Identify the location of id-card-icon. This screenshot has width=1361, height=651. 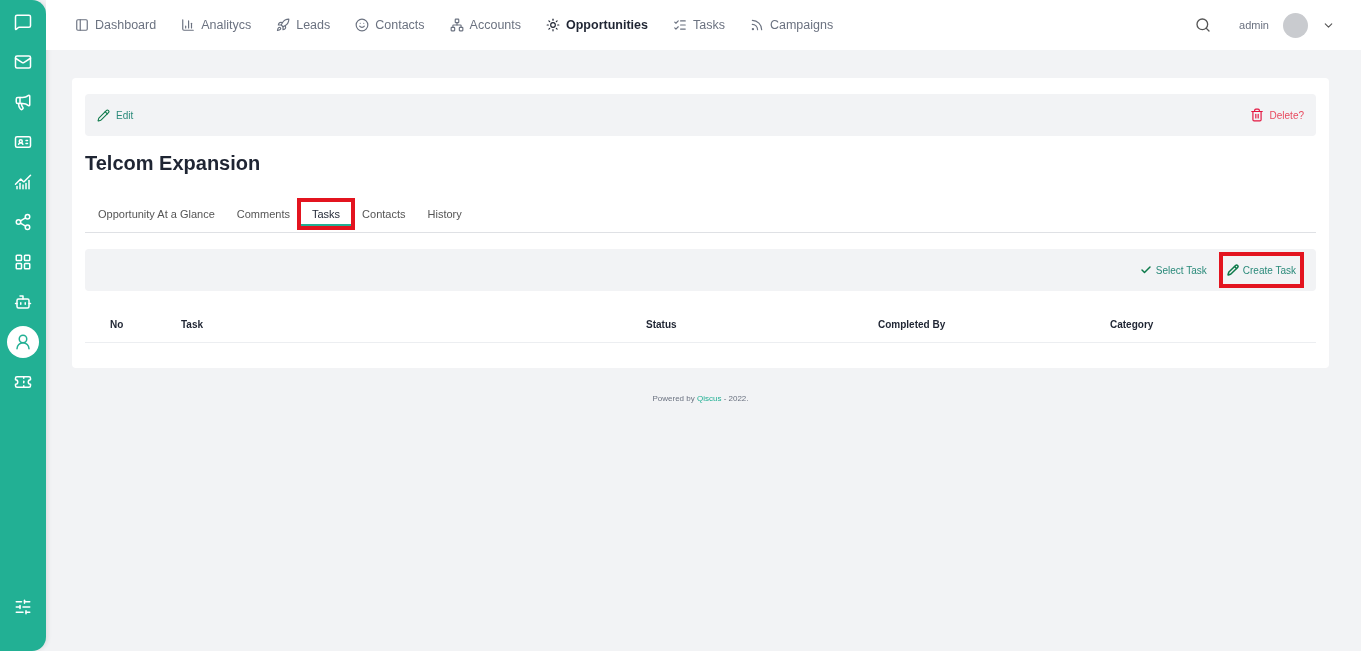
(23, 142).